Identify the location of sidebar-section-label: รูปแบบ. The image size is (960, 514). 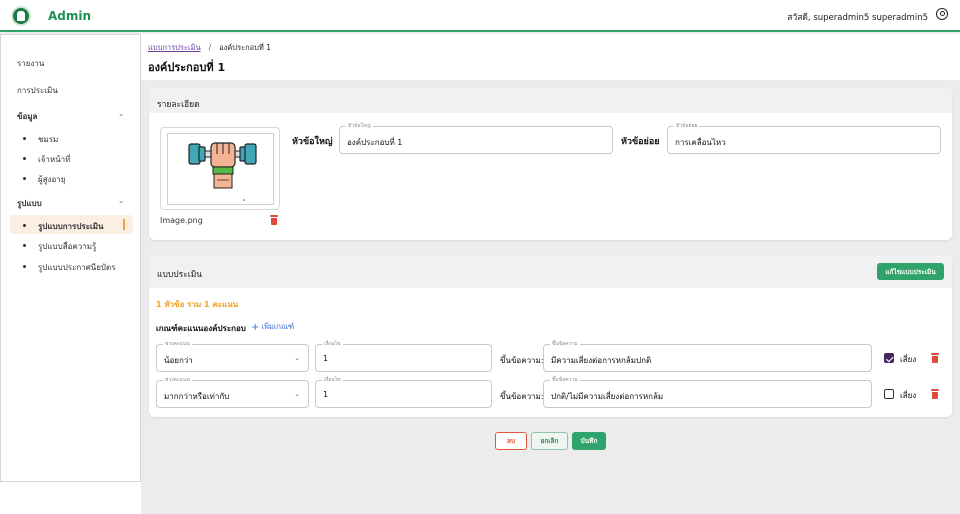
(29, 203).